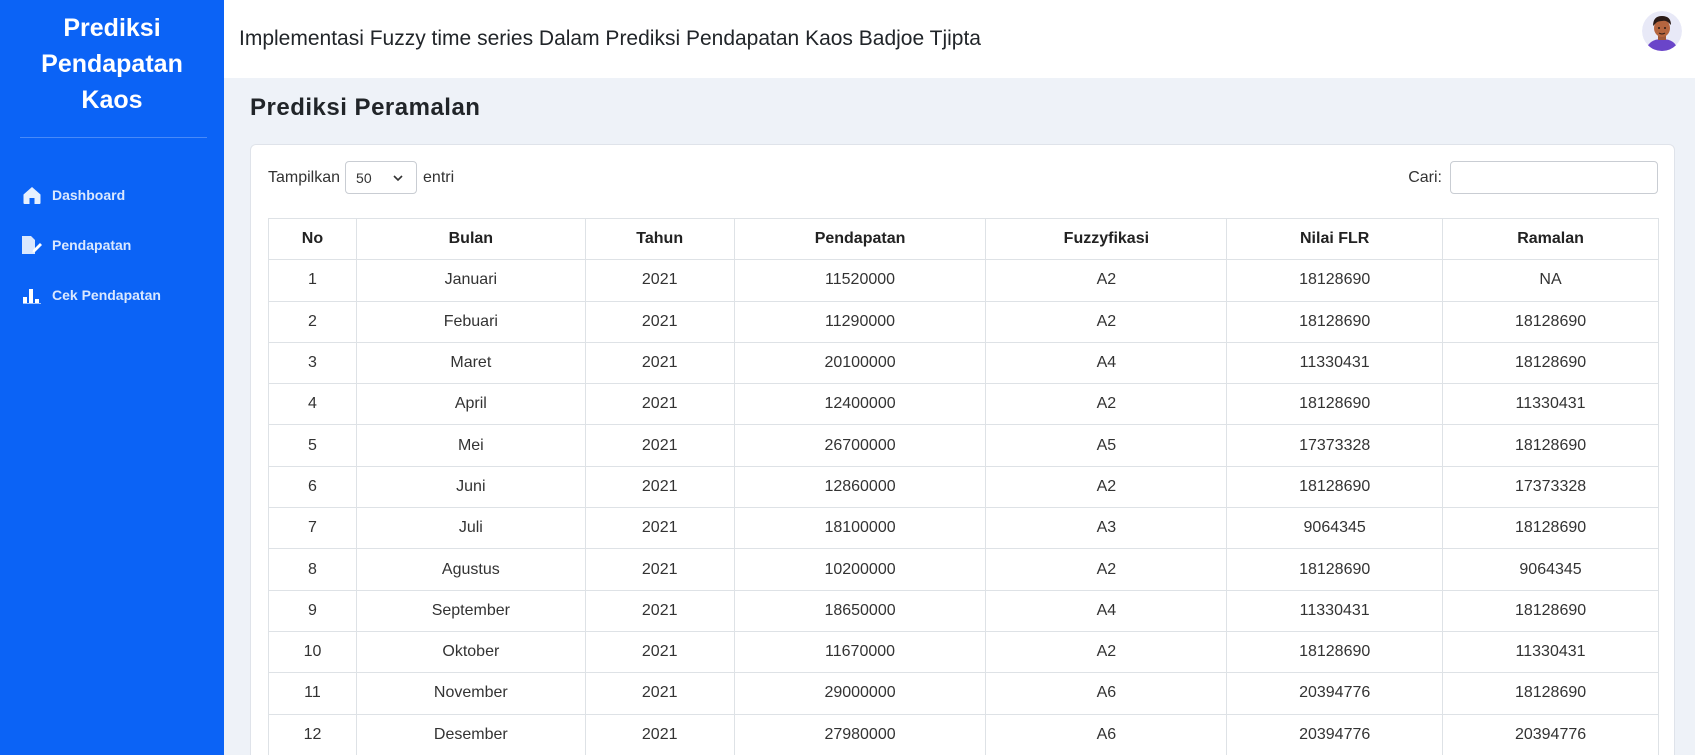  Describe the element at coordinates (312, 363) in the screenshot. I see `cell-no: 3` at that location.